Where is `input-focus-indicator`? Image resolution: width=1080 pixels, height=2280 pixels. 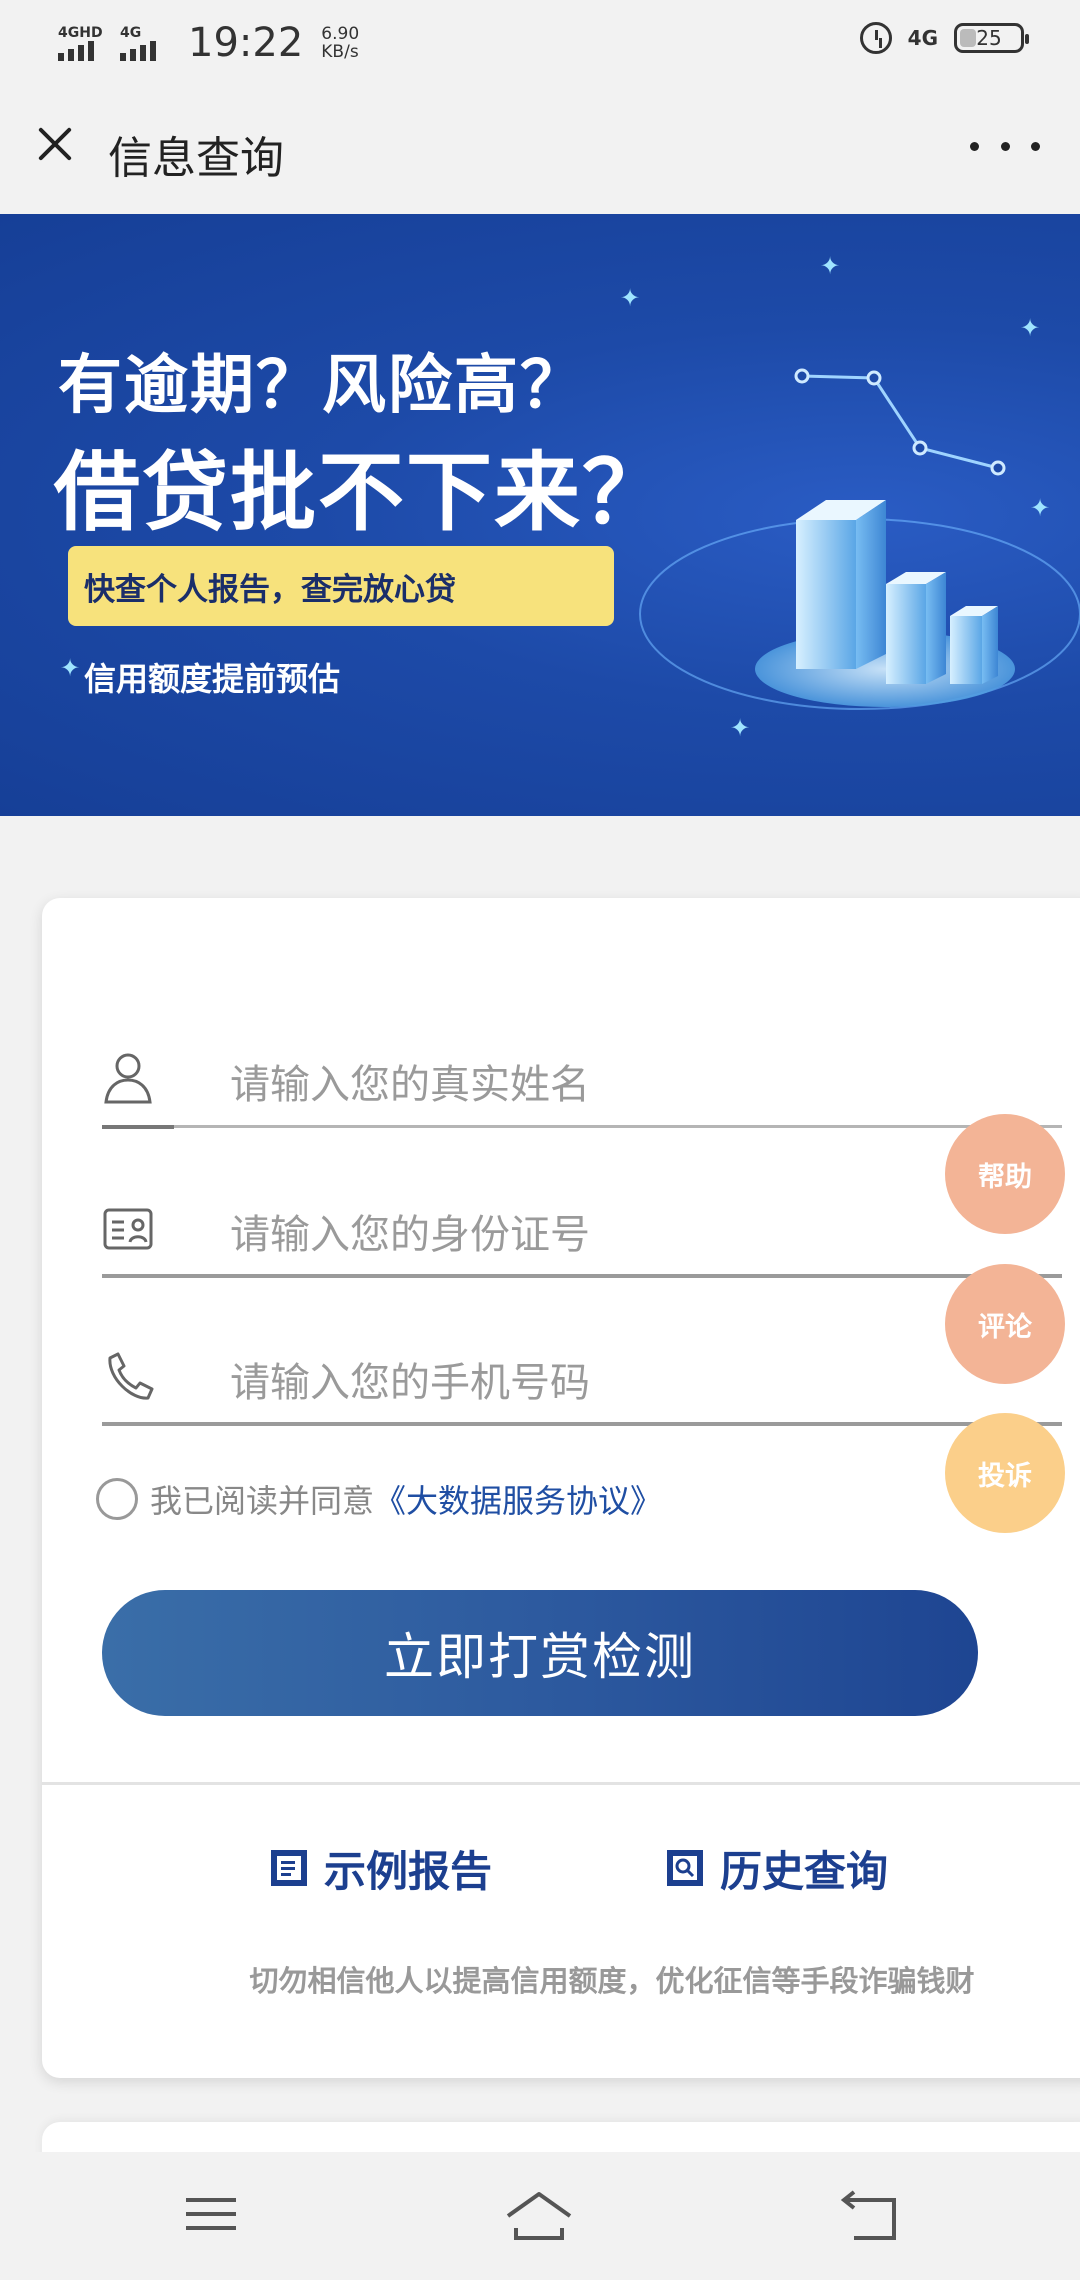
input-focus-indicator is located at coordinates (138, 1127).